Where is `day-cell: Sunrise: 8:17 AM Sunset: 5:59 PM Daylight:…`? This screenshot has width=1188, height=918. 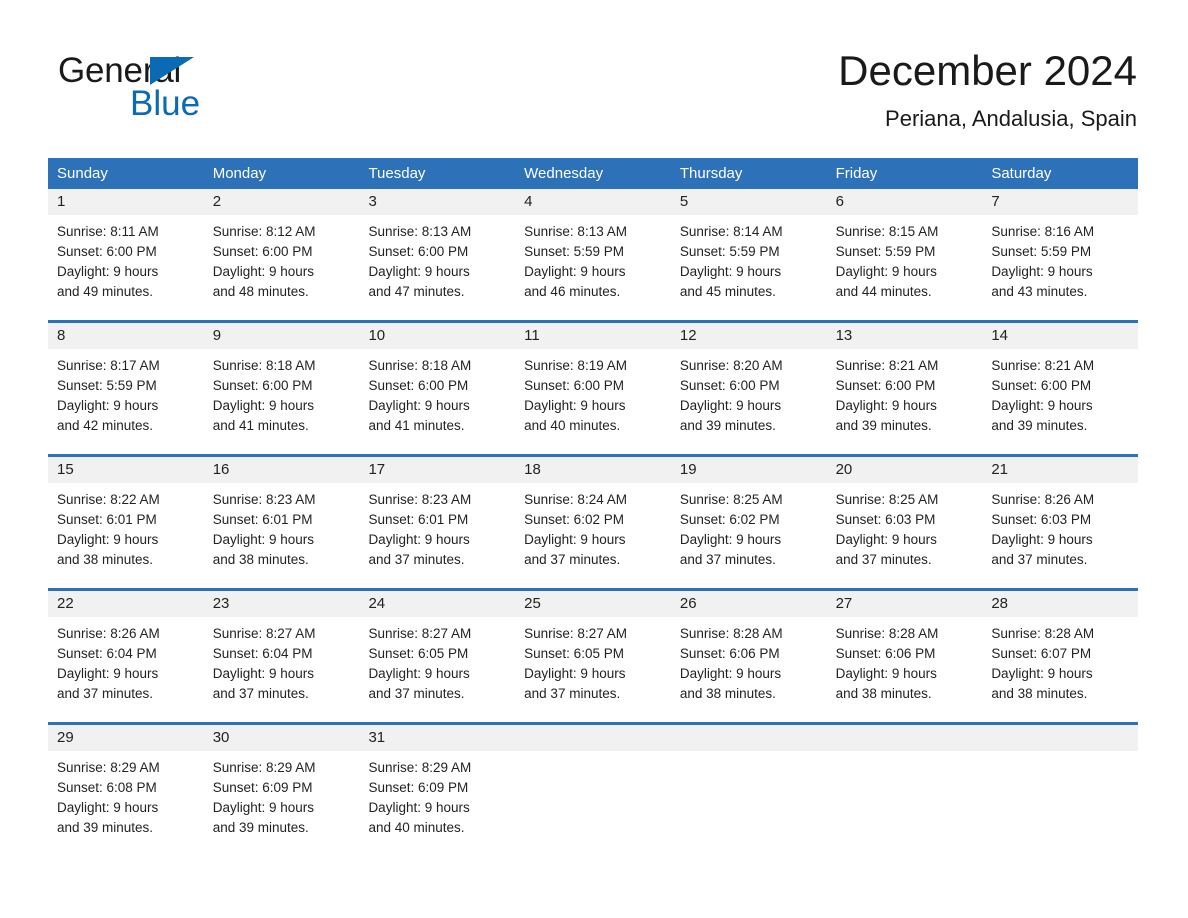 day-cell: Sunrise: 8:17 AM Sunset: 5:59 PM Daylight:… is located at coordinates (126, 401).